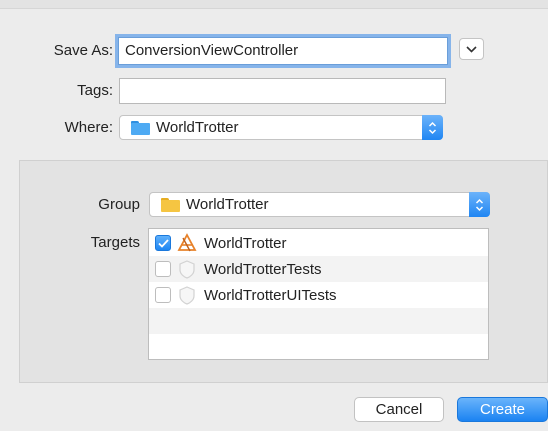  Describe the element at coordinates (270, 295) in the screenshot. I see `target-name: WorldTrotterUITests` at that location.